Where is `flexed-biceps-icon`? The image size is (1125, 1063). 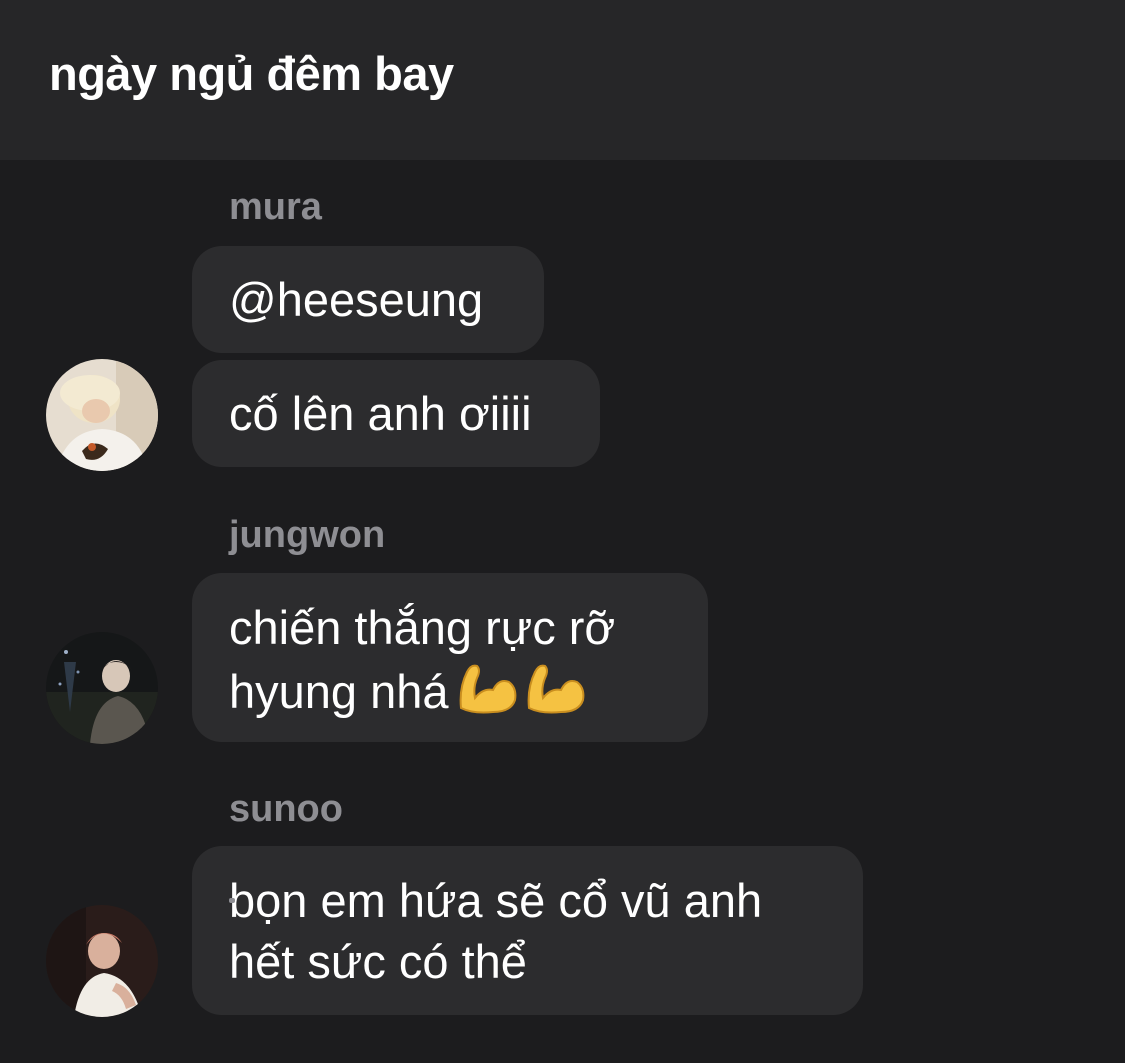 flexed-biceps-icon is located at coordinates (522, 693).